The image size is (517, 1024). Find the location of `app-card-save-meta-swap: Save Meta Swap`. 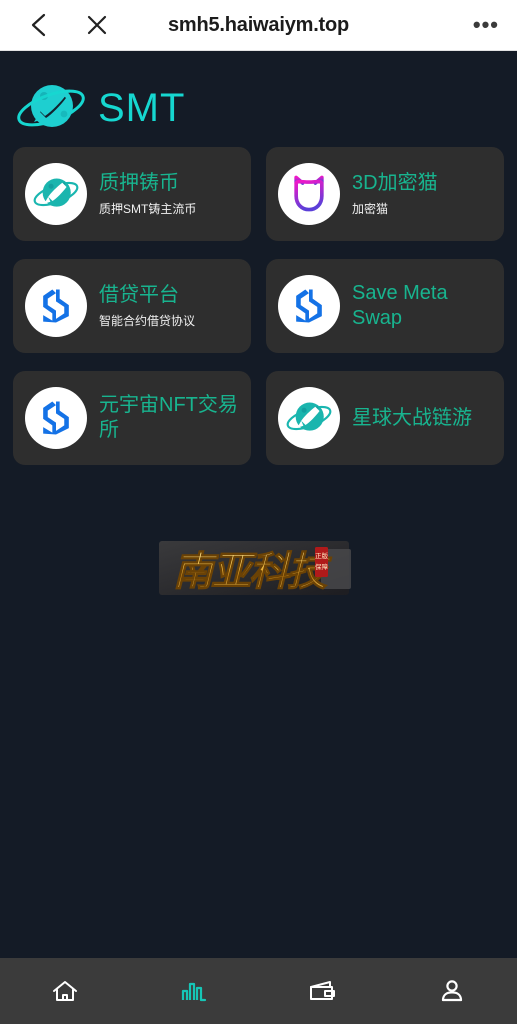

app-card-save-meta-swap: Save Meta Swap is located at coordinates (385, 306).